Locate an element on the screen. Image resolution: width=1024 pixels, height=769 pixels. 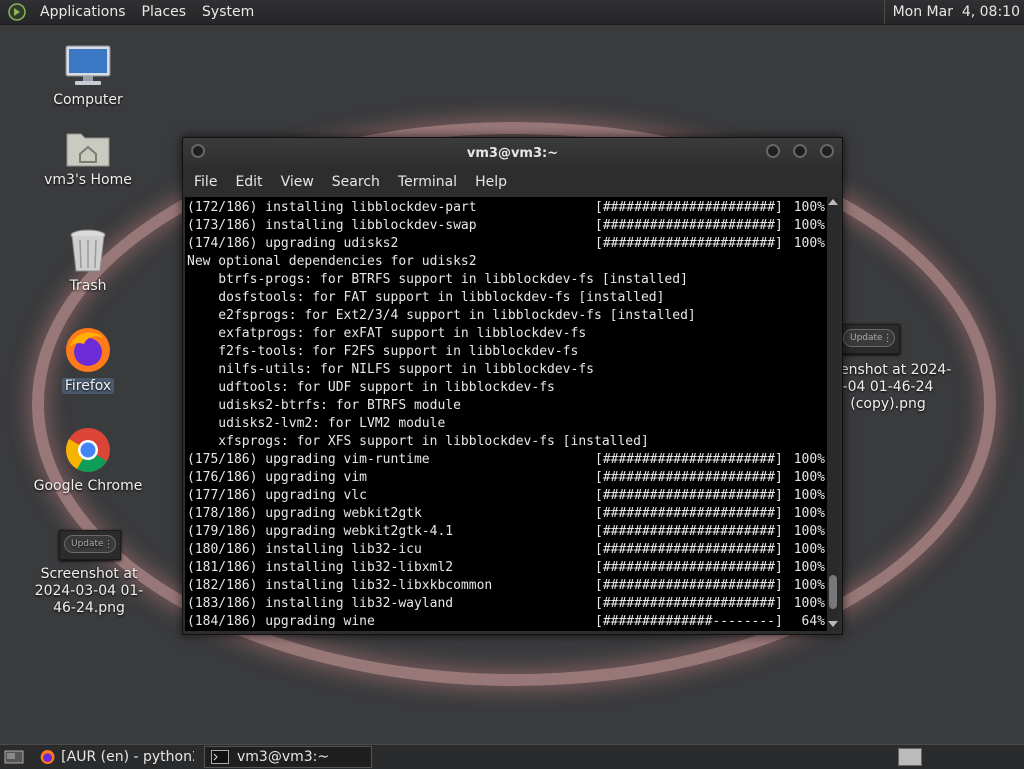
menu-applications: Applications is located at coordinates (83, 12).